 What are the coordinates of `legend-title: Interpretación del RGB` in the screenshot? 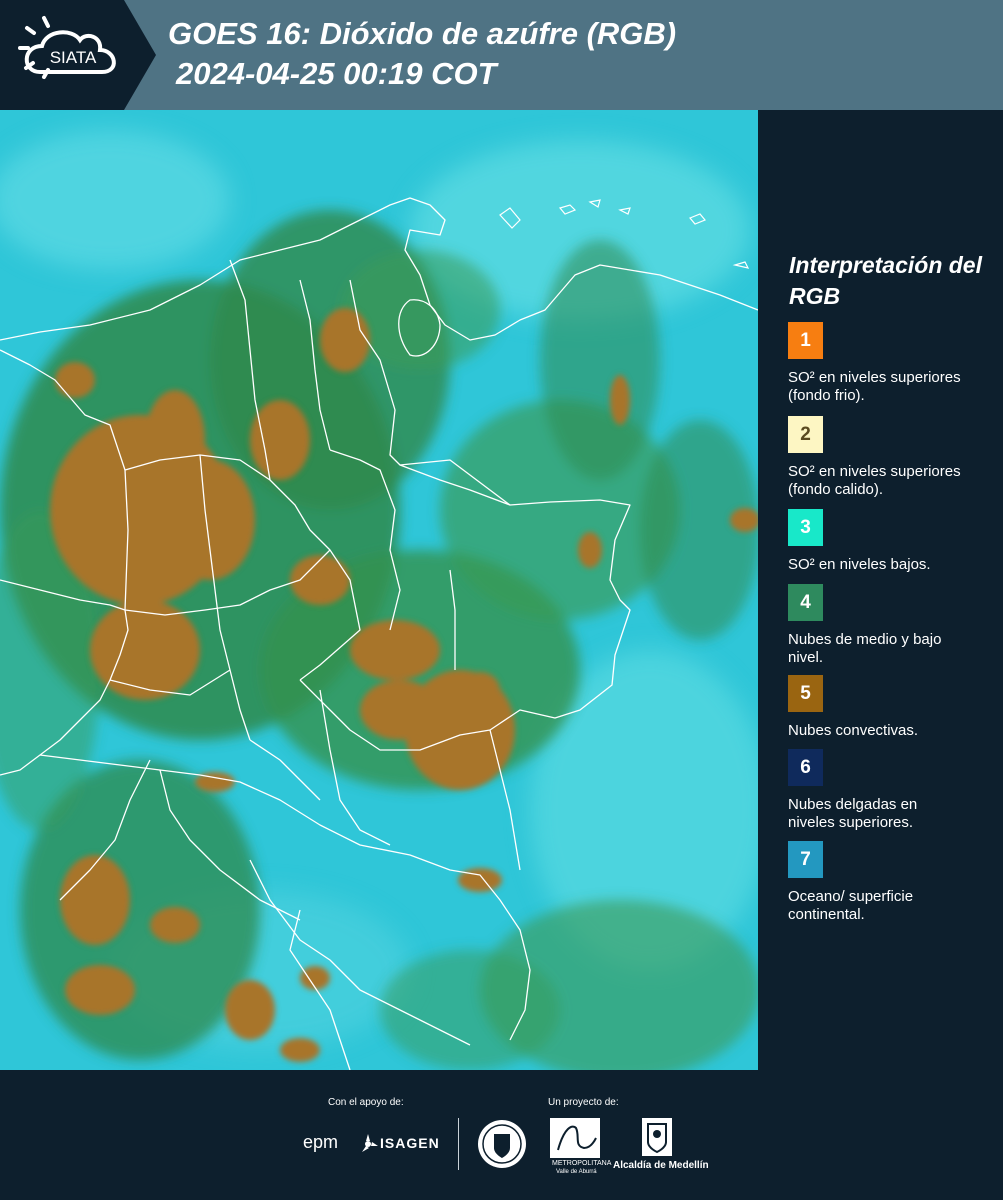 It's located at (885, 280).